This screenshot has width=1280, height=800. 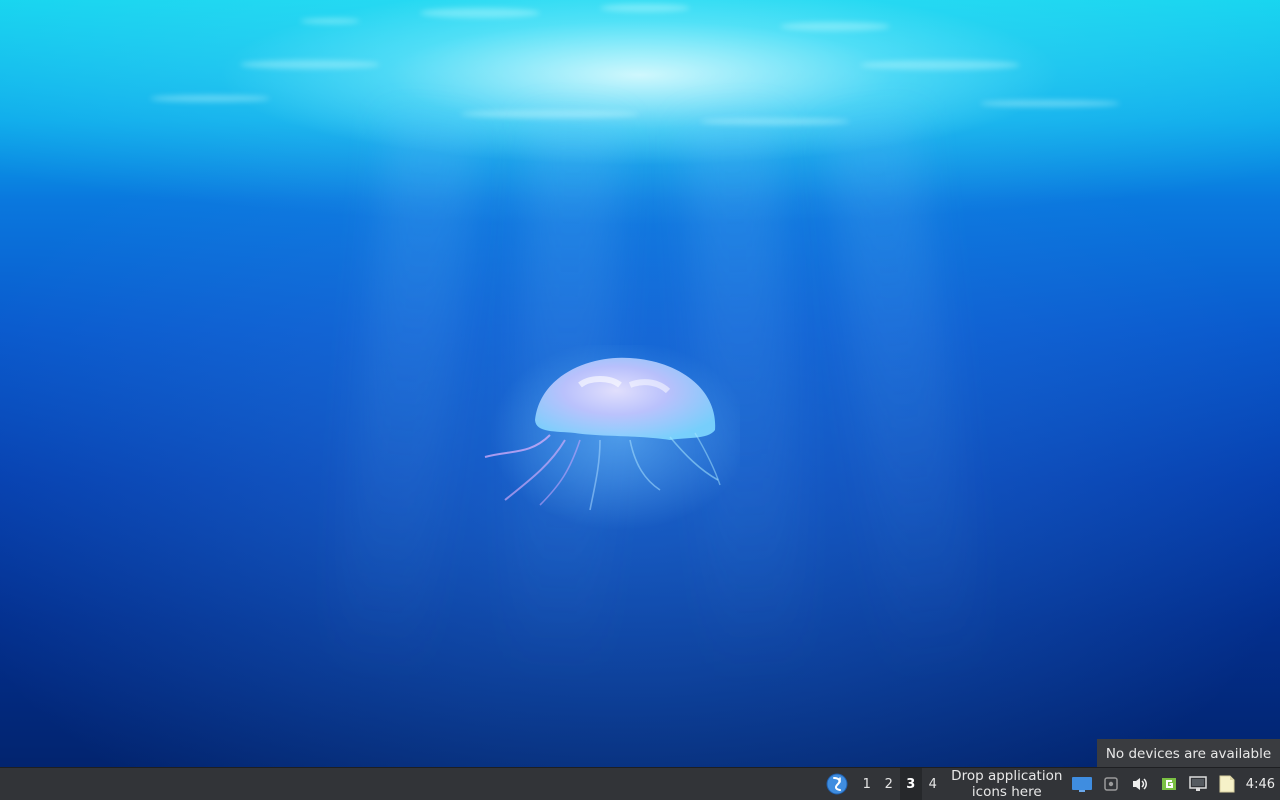 I want to click on update-manager-button, so click(x=1169, y=784).